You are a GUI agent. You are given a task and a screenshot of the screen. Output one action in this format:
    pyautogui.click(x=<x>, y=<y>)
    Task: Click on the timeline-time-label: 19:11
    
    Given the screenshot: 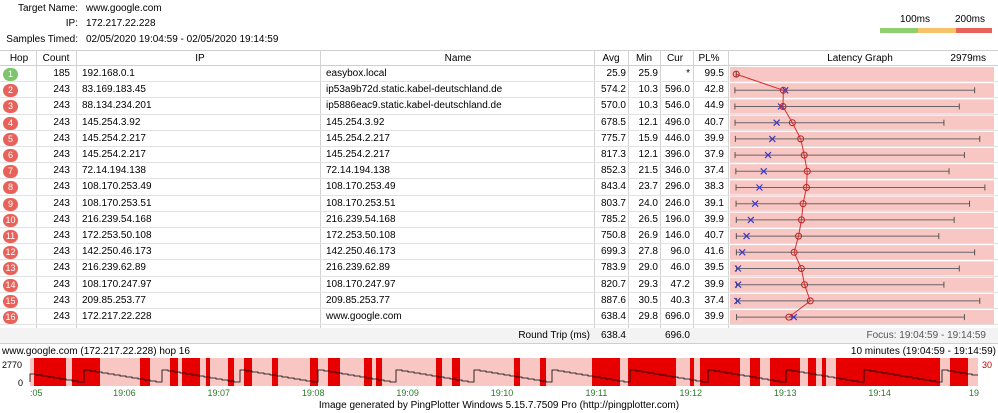 What is the action you would take?
    pyautogui.click(x=596, y=393)
    